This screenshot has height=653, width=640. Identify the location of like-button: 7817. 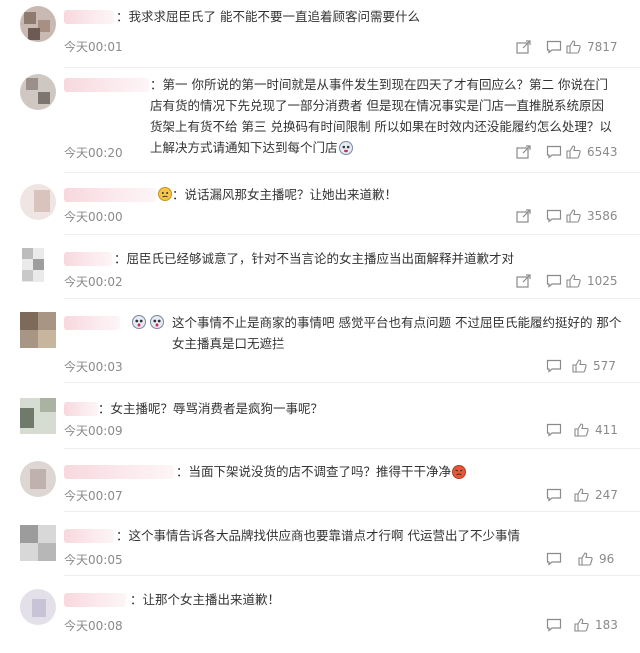
(592, 47).